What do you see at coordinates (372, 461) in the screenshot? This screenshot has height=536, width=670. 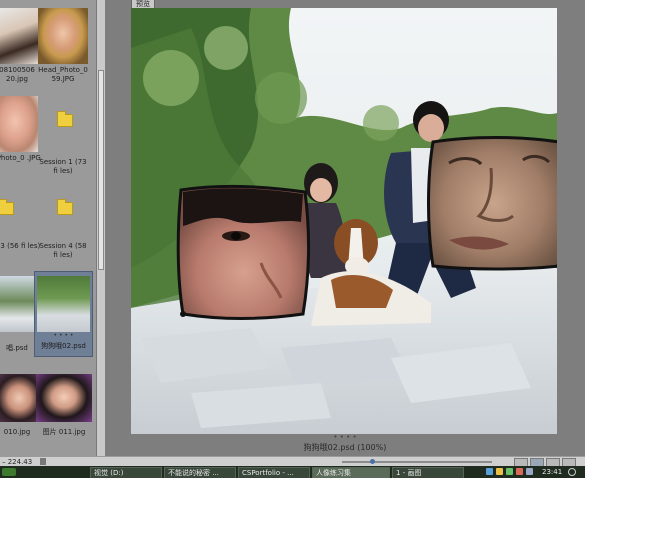 I see `slider-knob` at bounding box center [372, 461].